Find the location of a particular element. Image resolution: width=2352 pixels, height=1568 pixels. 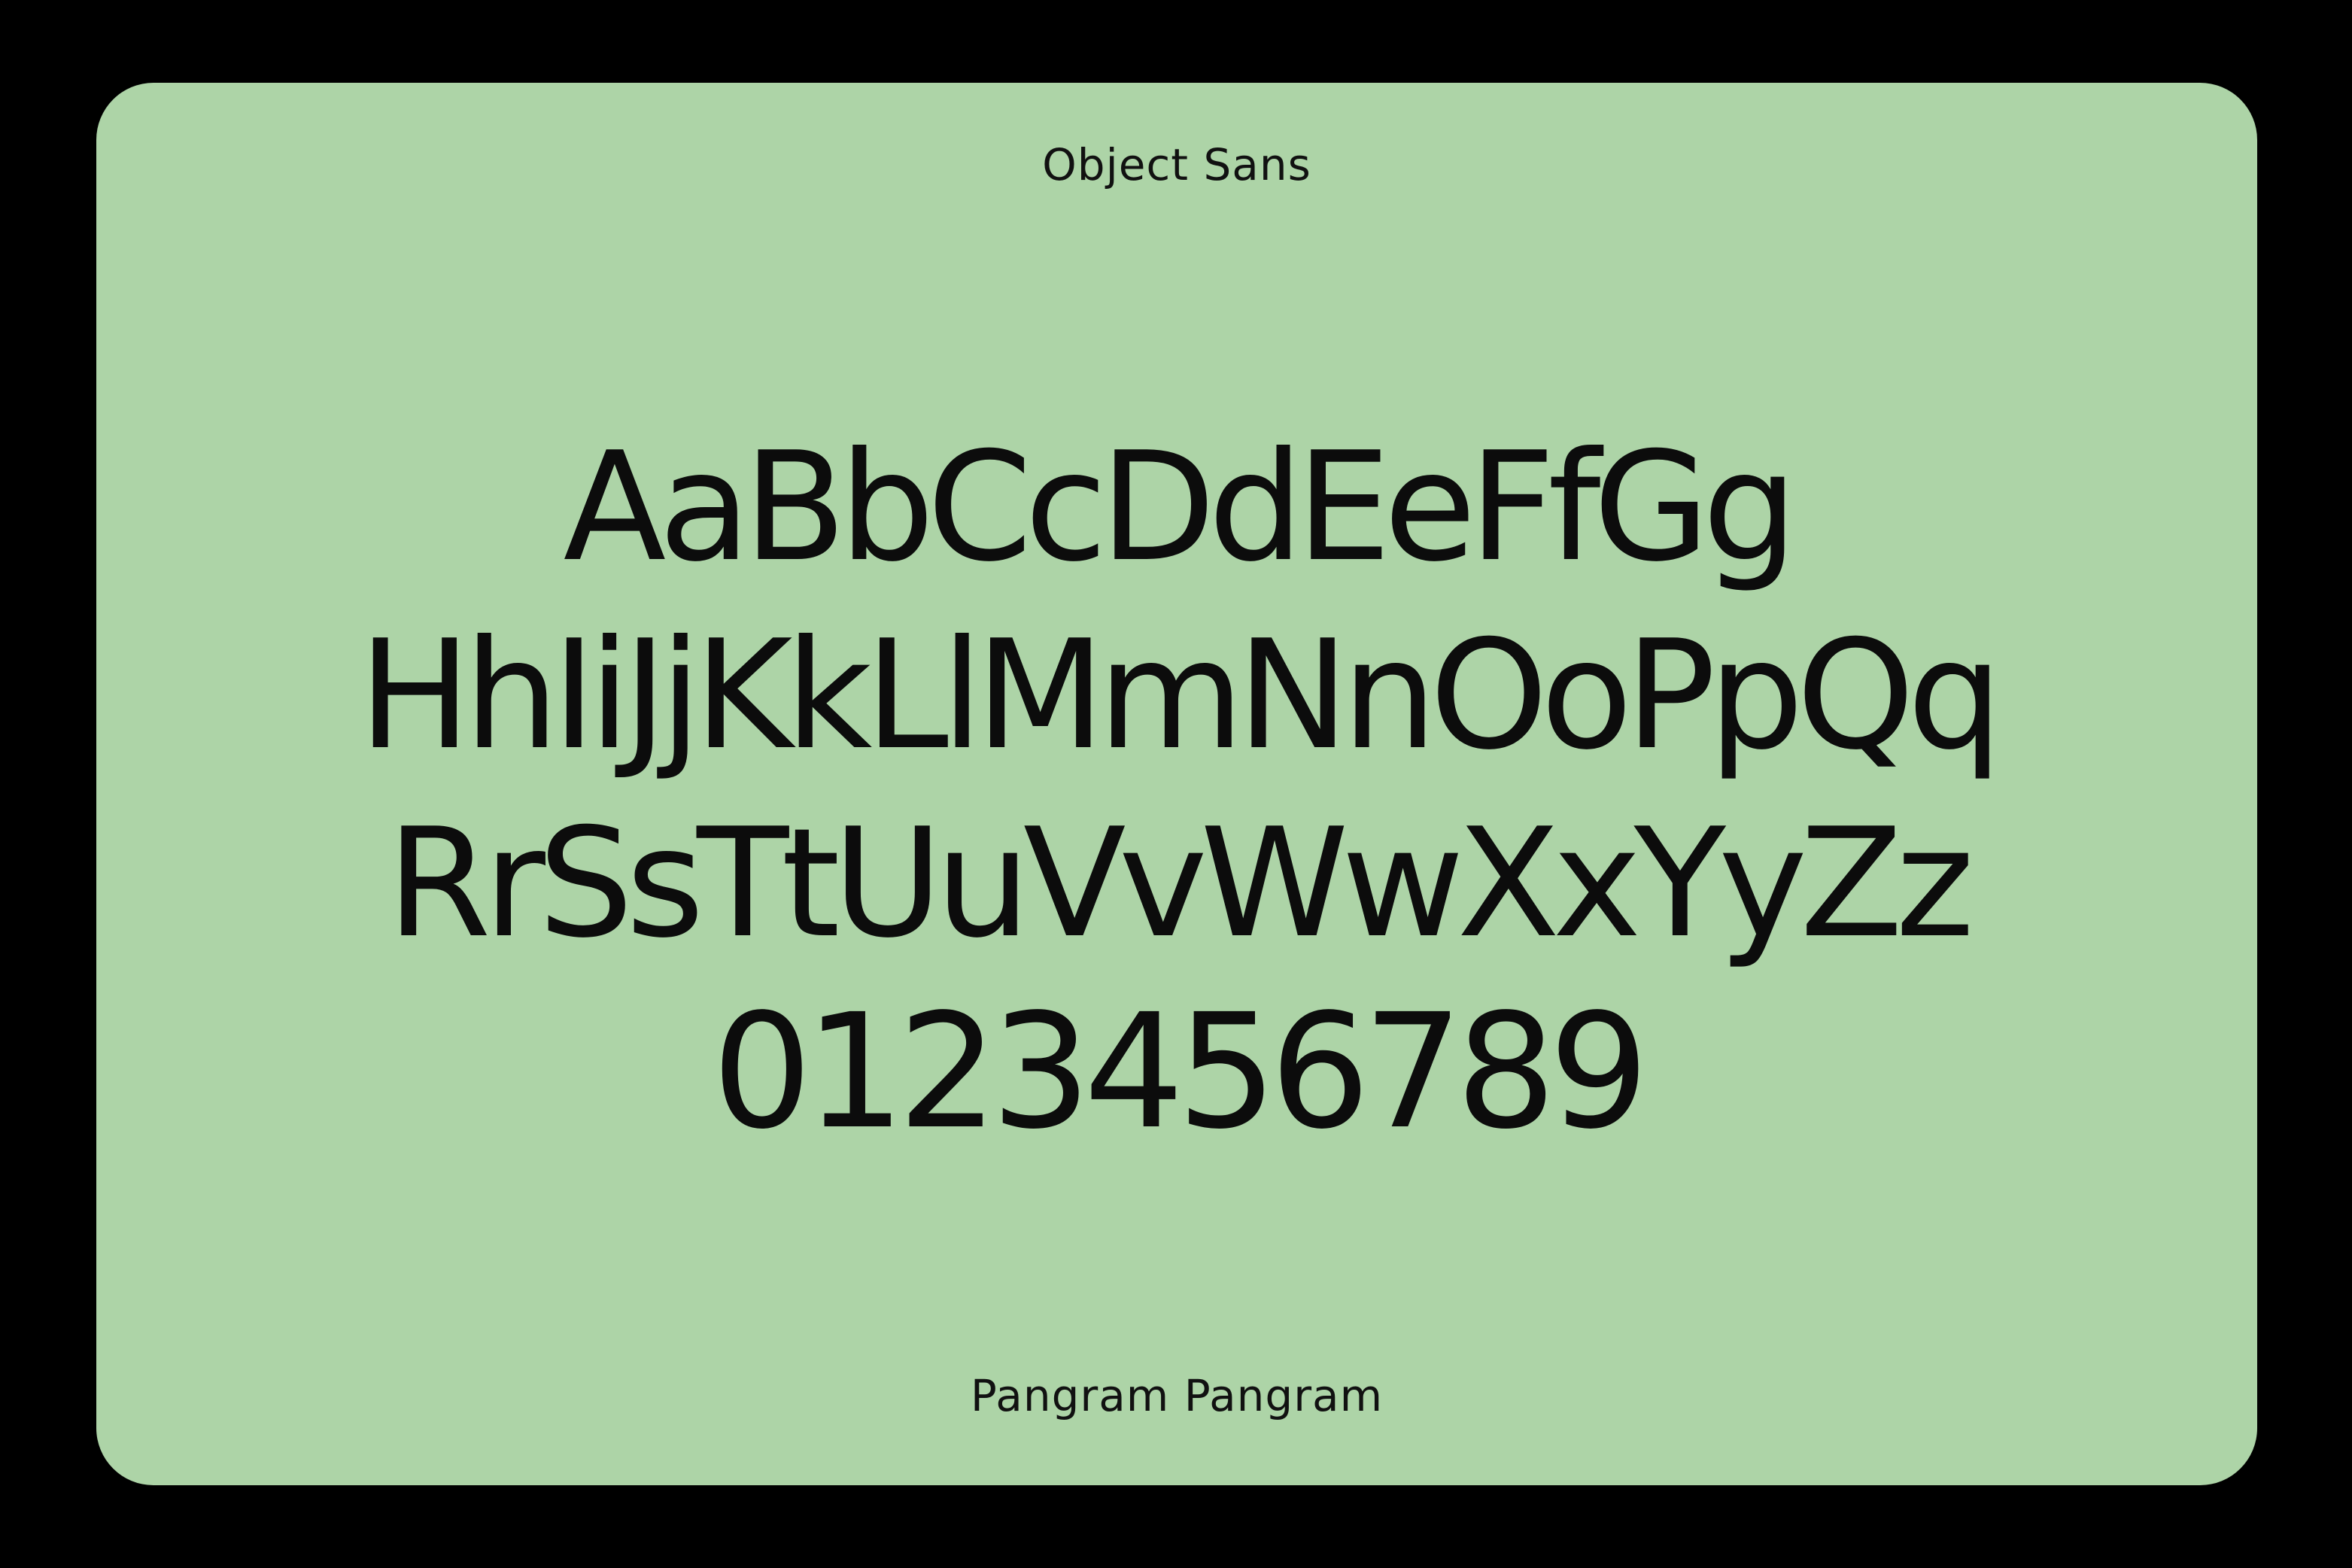

specimen-line-a-g: AaBbCcDdEeFfGg is located at coordinates (1180, 507).